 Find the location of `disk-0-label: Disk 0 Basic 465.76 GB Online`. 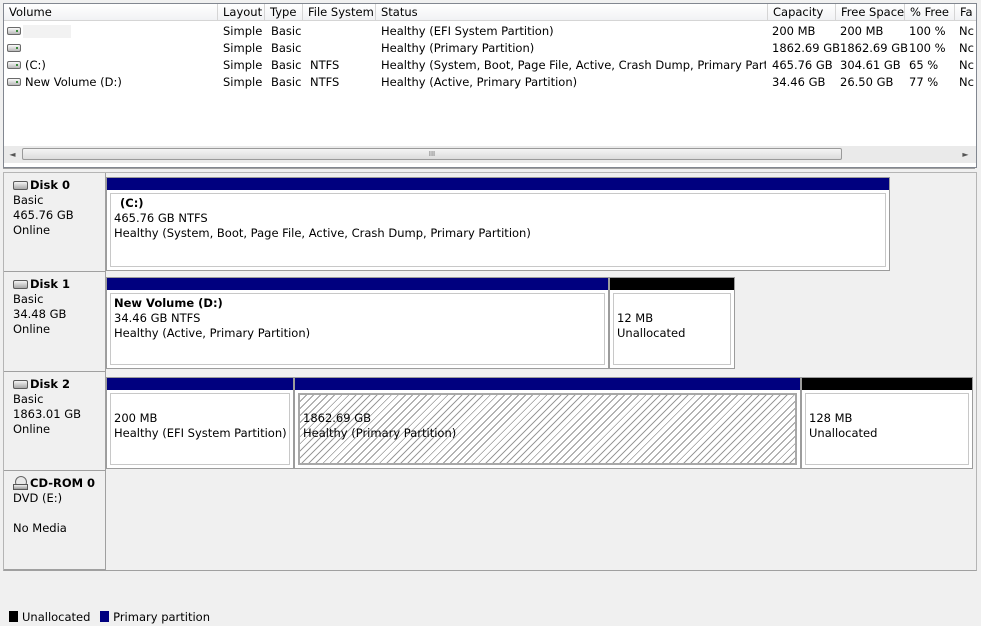

disk-0-label: Disk 0 Basic 465.76 GB Online is located at coordinates (55, 222).